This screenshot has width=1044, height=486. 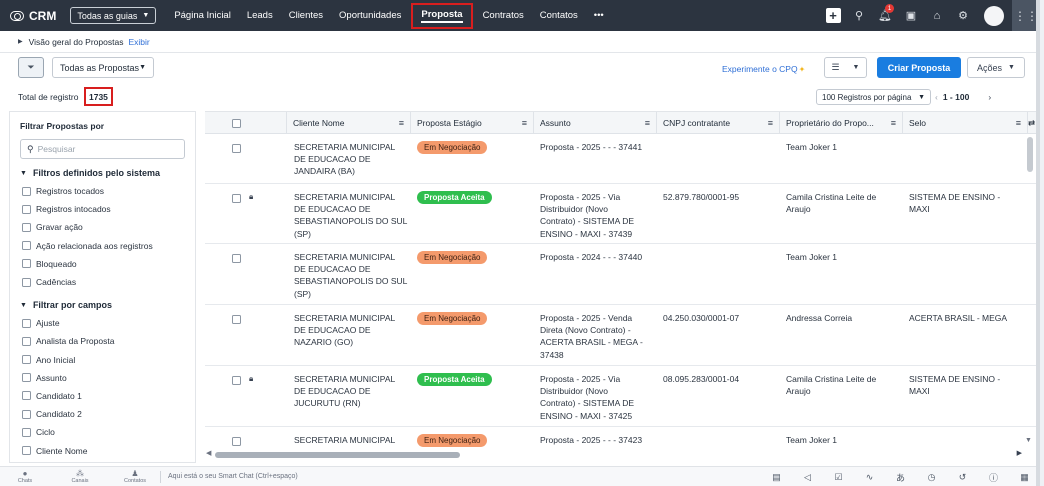 I want to click on scroll-left-icon: ◀, so click(x=208, y=453).